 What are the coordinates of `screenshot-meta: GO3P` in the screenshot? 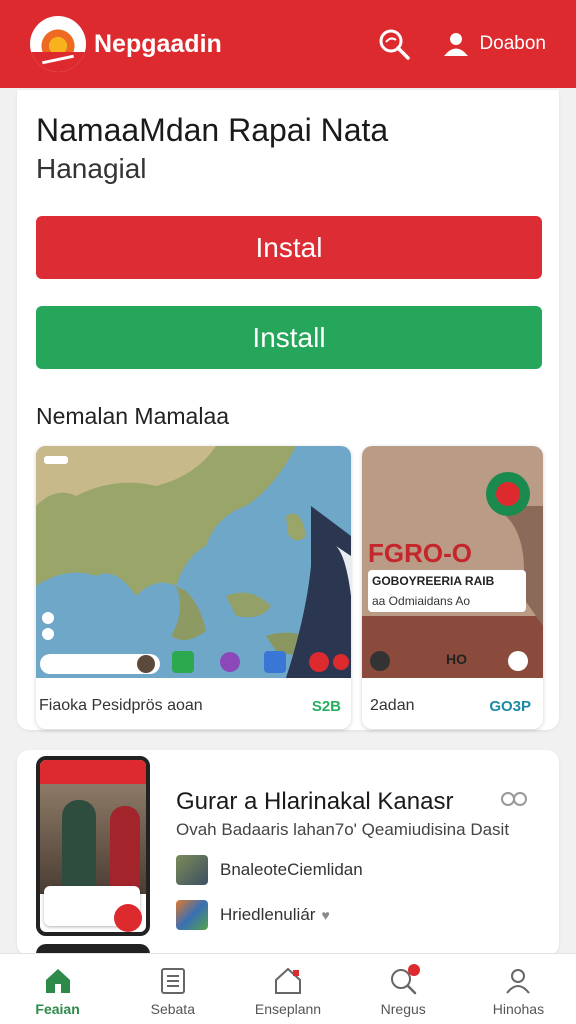 It's located at (510, 706).